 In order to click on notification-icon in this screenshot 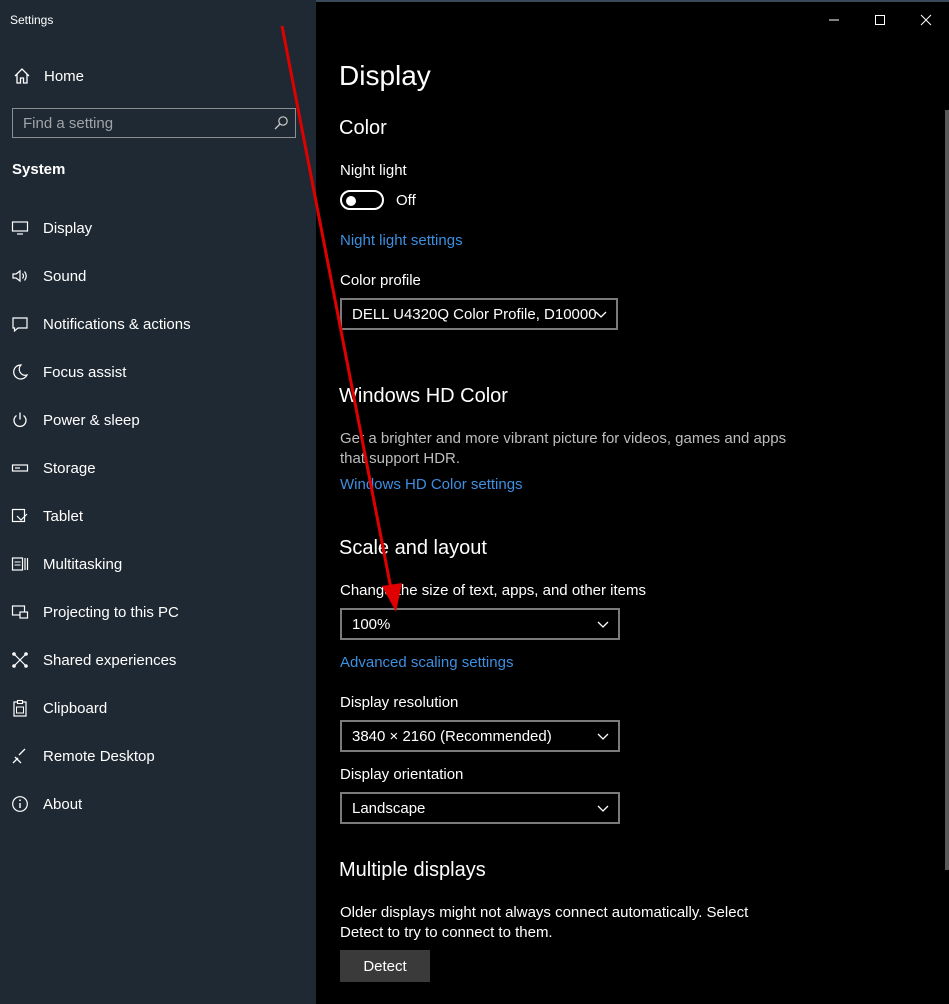, I will do `click(20, 325)`.